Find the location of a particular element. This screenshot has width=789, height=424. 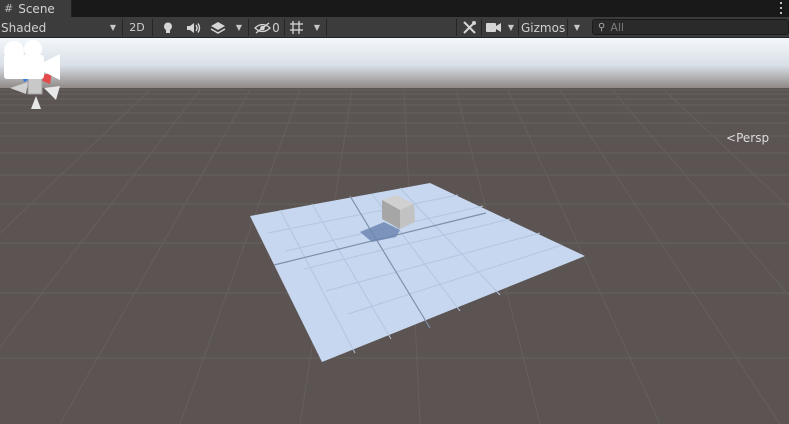

scene-grid-icon: # is located at coordinates (9, 8).